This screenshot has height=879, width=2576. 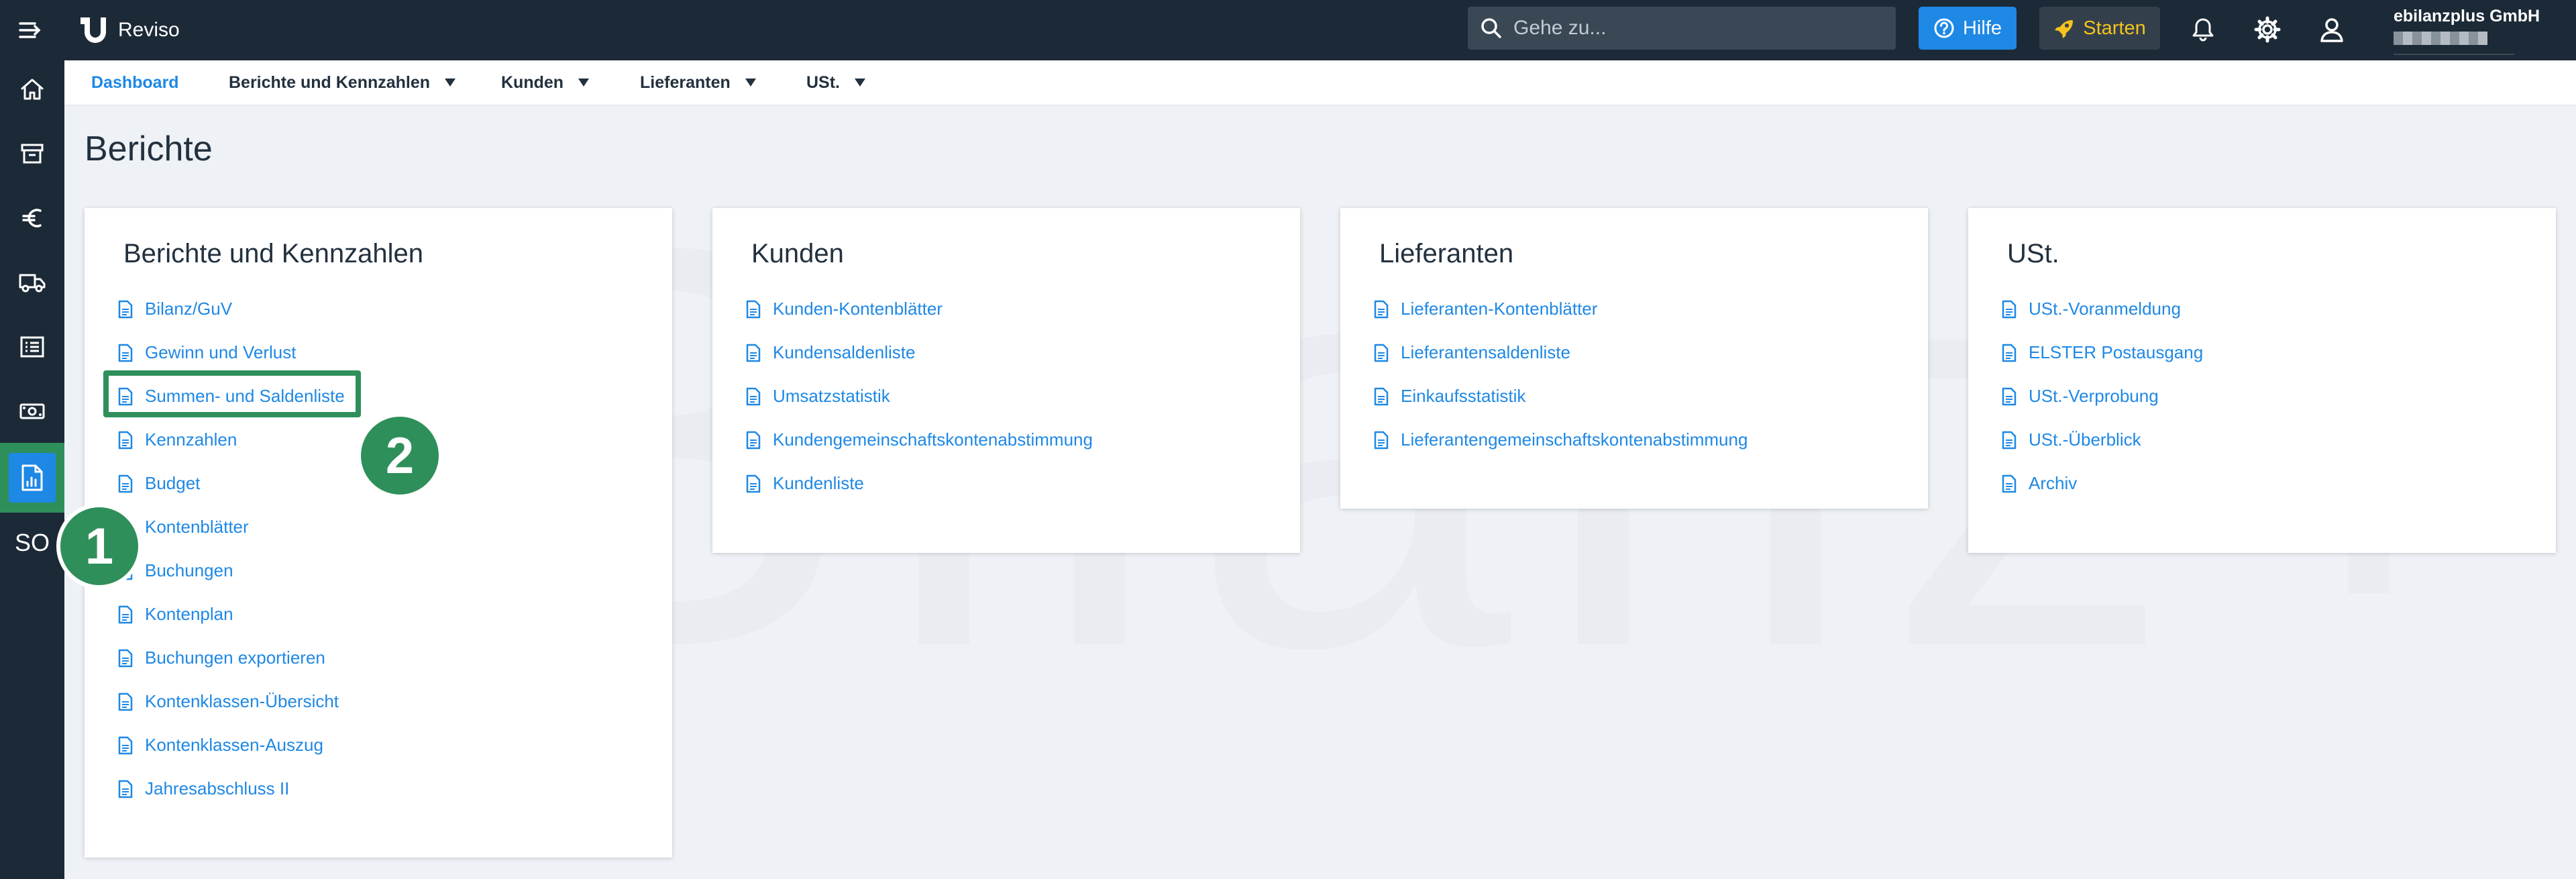 I want to click on start-label: Starten, so click(x=2114, y=28).